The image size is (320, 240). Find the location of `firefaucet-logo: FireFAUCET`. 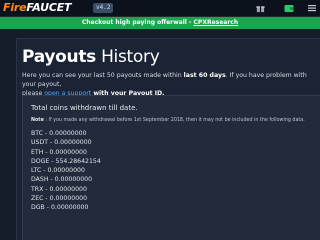

firefaucet-logo: FireFAUCET is located at coordinates (37, 8).